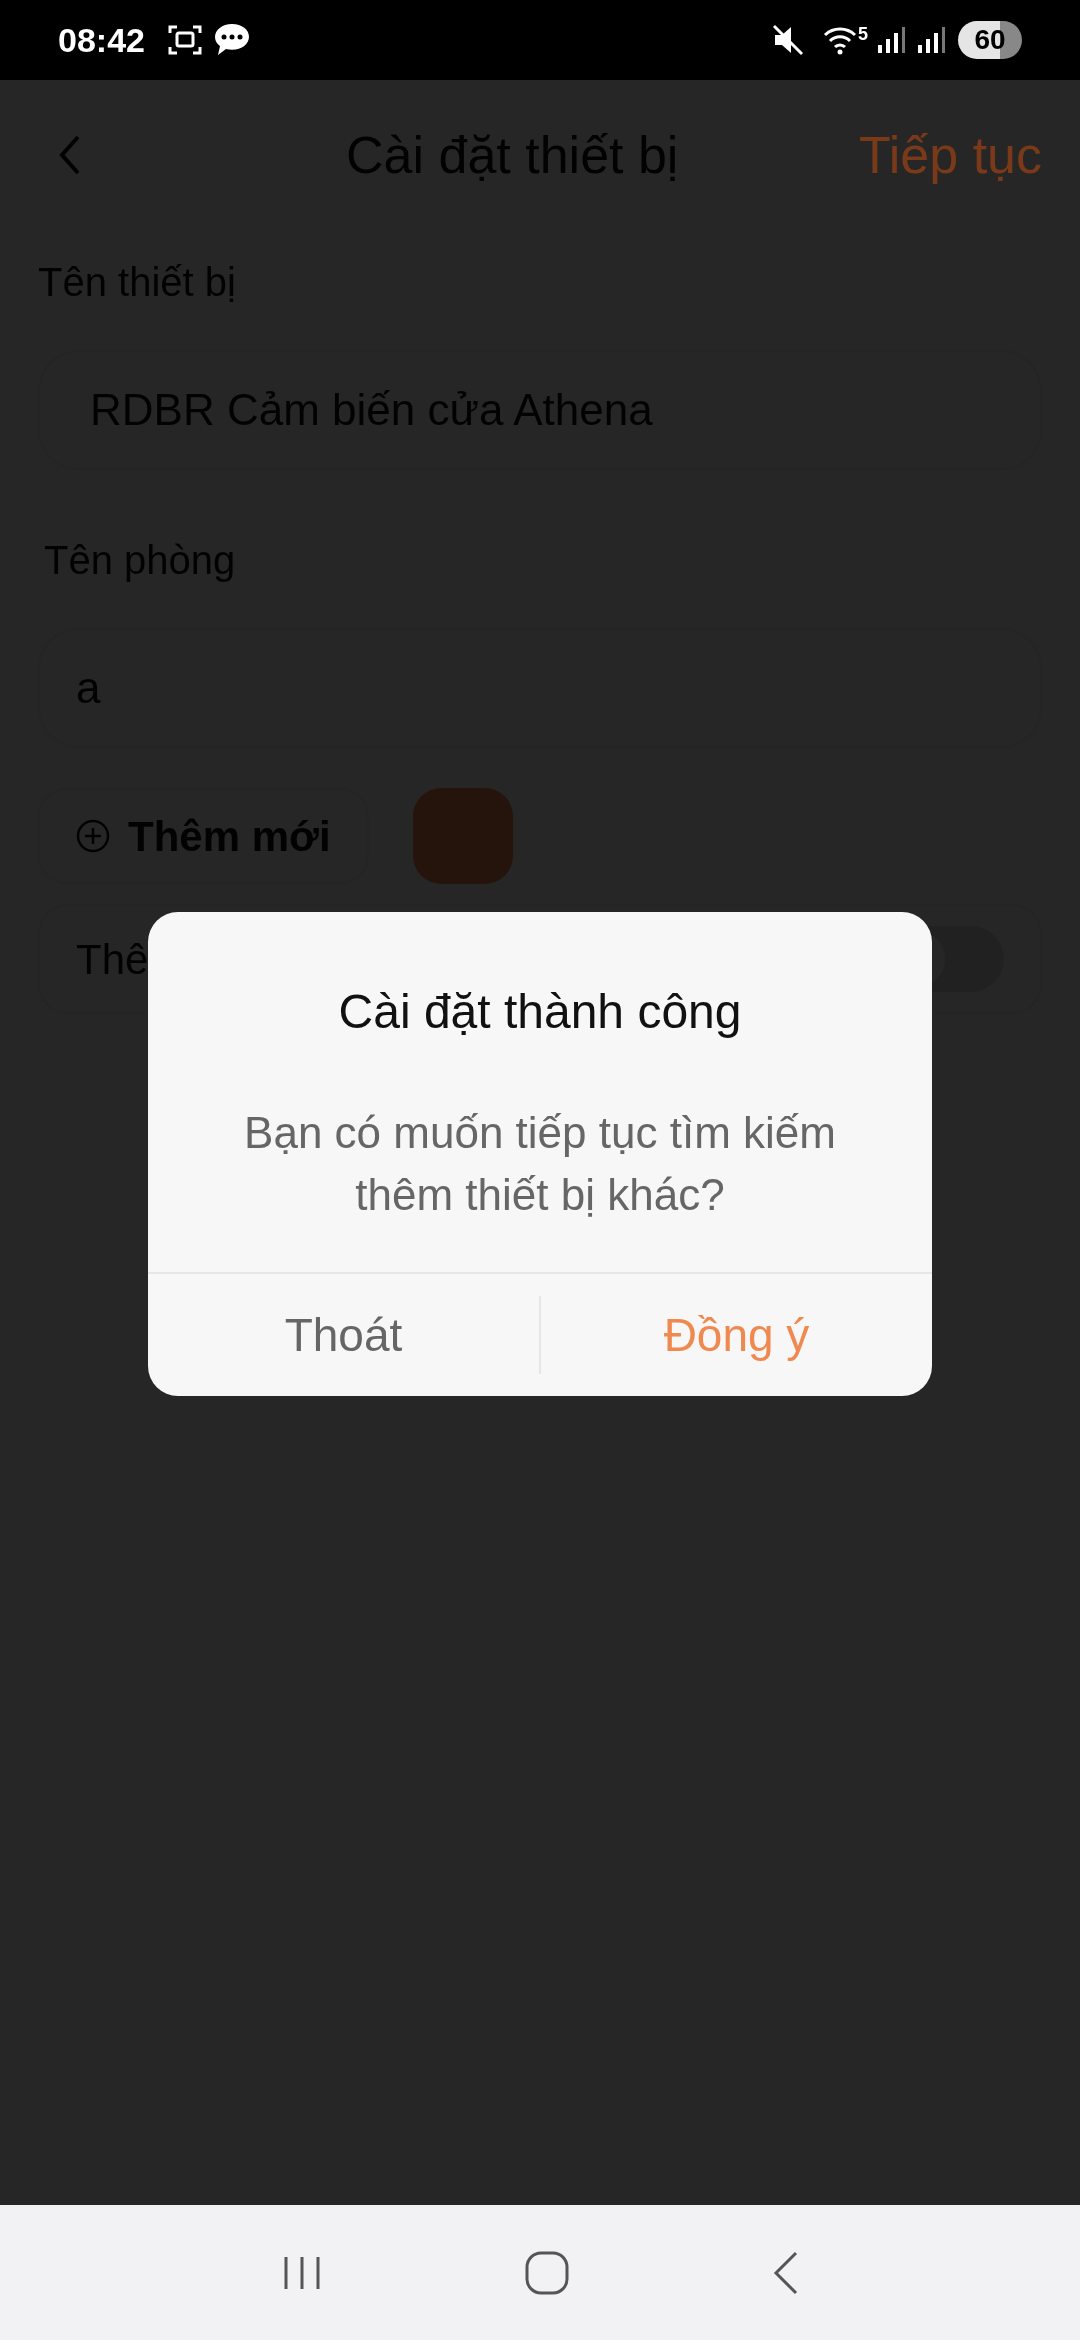 The width and height of the screenshot is (1080, 2340). What do you see at coordinates (735, 1335) in the screenshot?
I see `confirm-button: Đồng ý` at bounding box center [735, 1335].